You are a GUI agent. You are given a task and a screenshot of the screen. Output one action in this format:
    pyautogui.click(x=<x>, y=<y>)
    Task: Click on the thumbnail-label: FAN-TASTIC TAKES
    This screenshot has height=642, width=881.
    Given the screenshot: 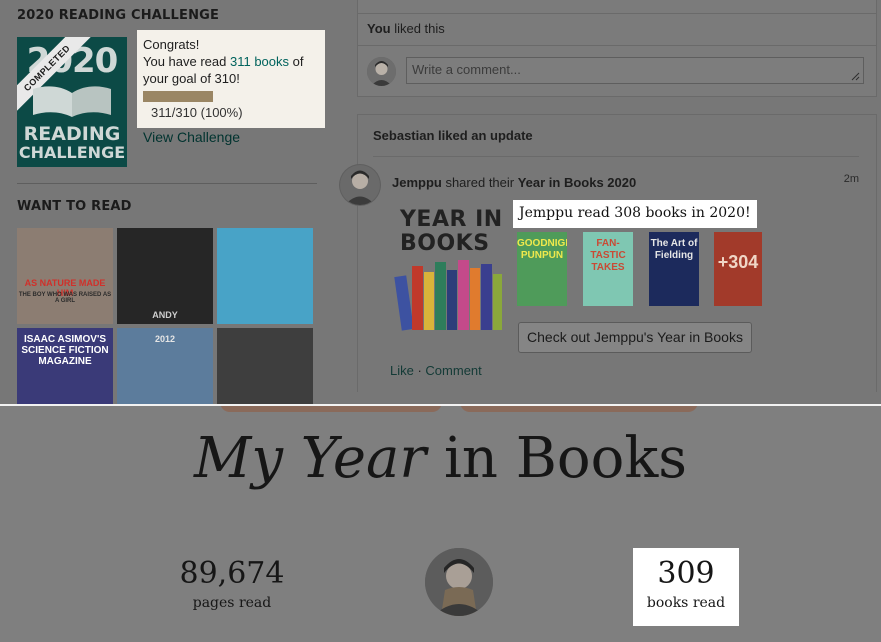 What is the action you would take?
    pyautogui.click(x=608, y=255)
    